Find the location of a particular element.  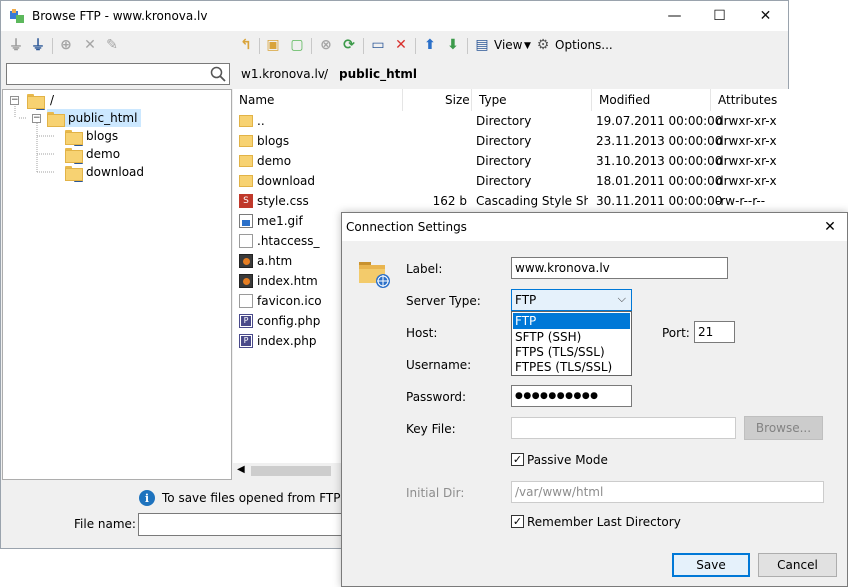

breadcrumb-folder: public_html is located at coordinates (378, 74).